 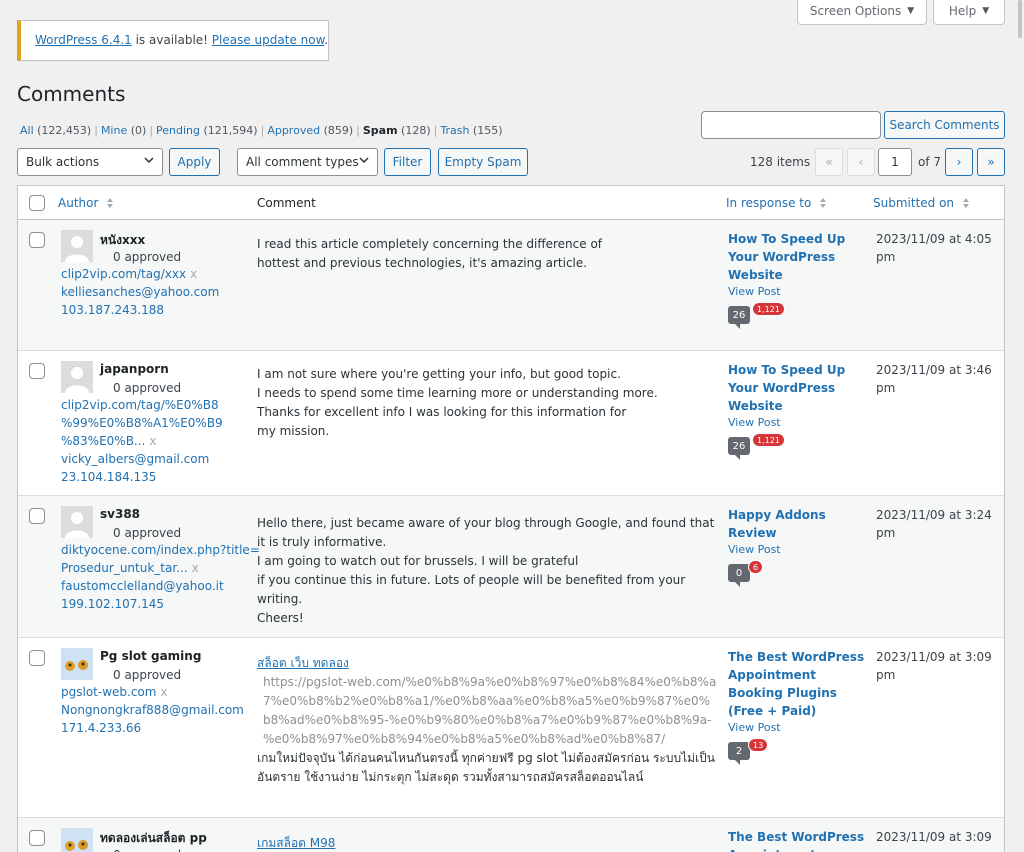 I want to click on current-page-input: 1, so click(x=895, y=162).